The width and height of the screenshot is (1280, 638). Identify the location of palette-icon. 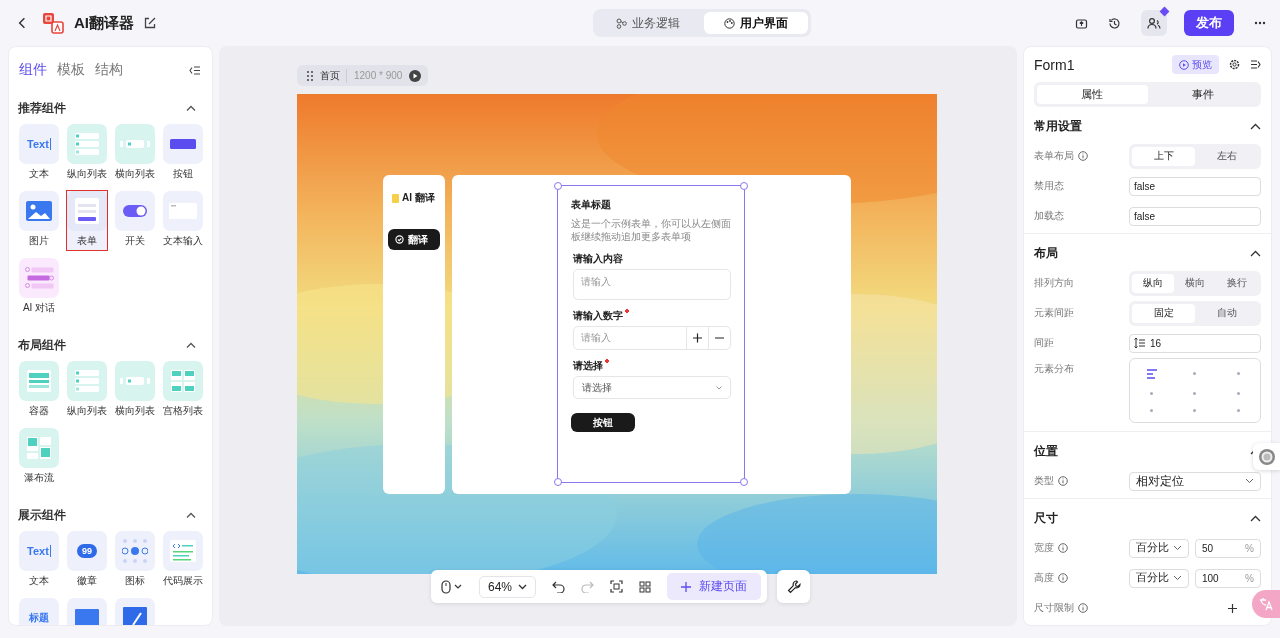
(729, 23).